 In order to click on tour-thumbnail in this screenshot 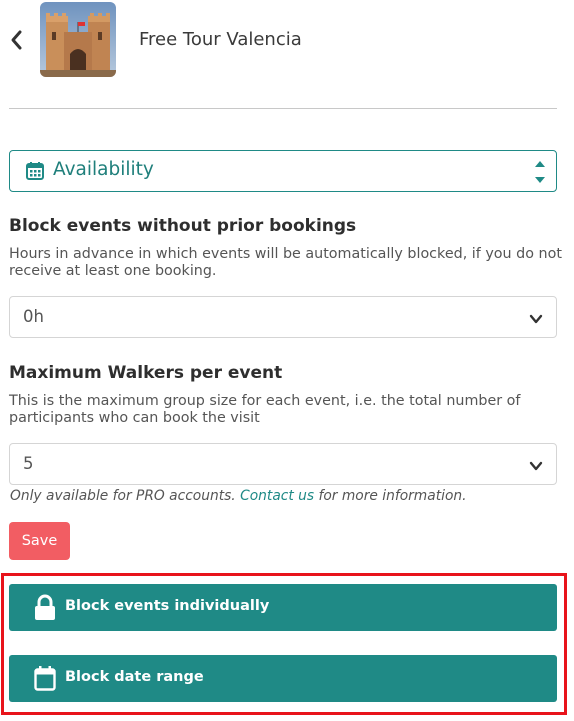, I will do `click(78, 39)`.